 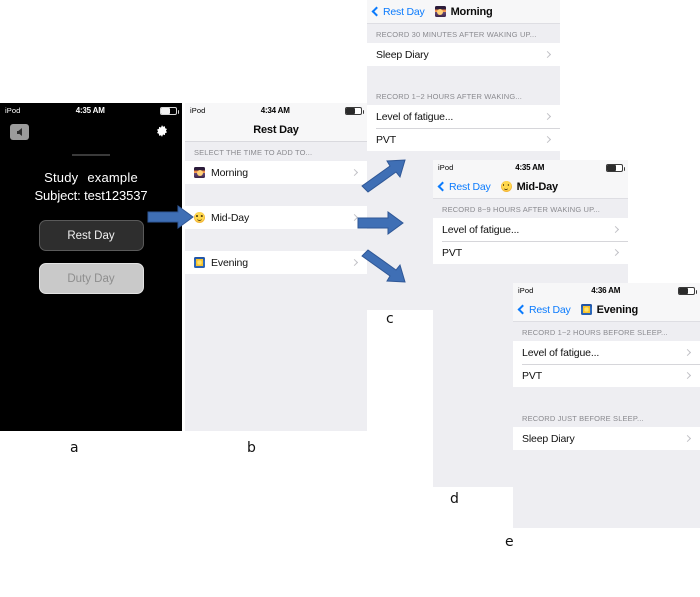 I want to click on nav-bar-c: Rest Day Morning, so click(x=463, y=12).